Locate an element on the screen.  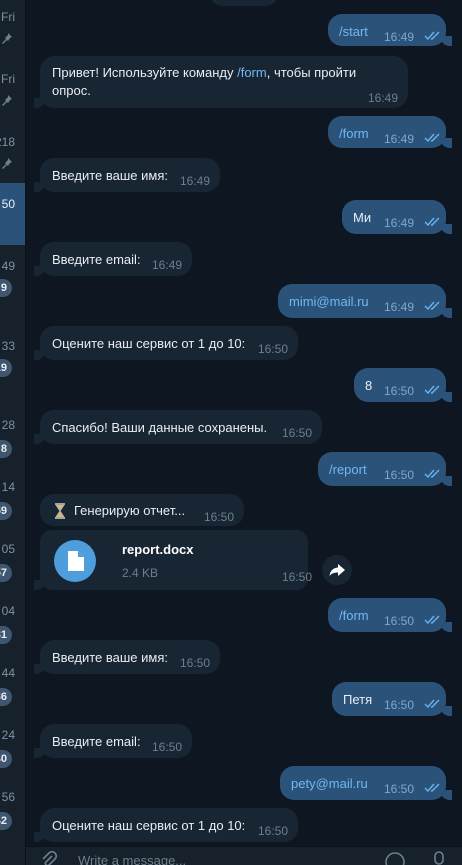
message-bubble-incoming: Введите ваше имя: 16:49 is located at coordinates (127, 175).